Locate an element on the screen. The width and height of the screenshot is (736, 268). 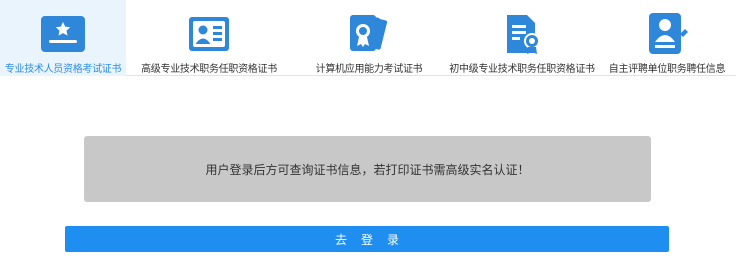
tab-label: 计算机应用能力考试证书 is located at coordinates (369, 69).